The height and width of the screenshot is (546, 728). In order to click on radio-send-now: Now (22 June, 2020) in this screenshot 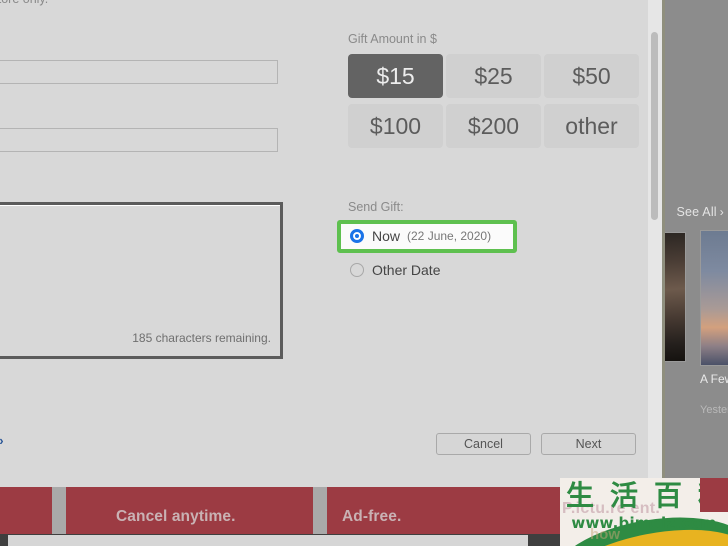, I will do `click(420, 236)`.